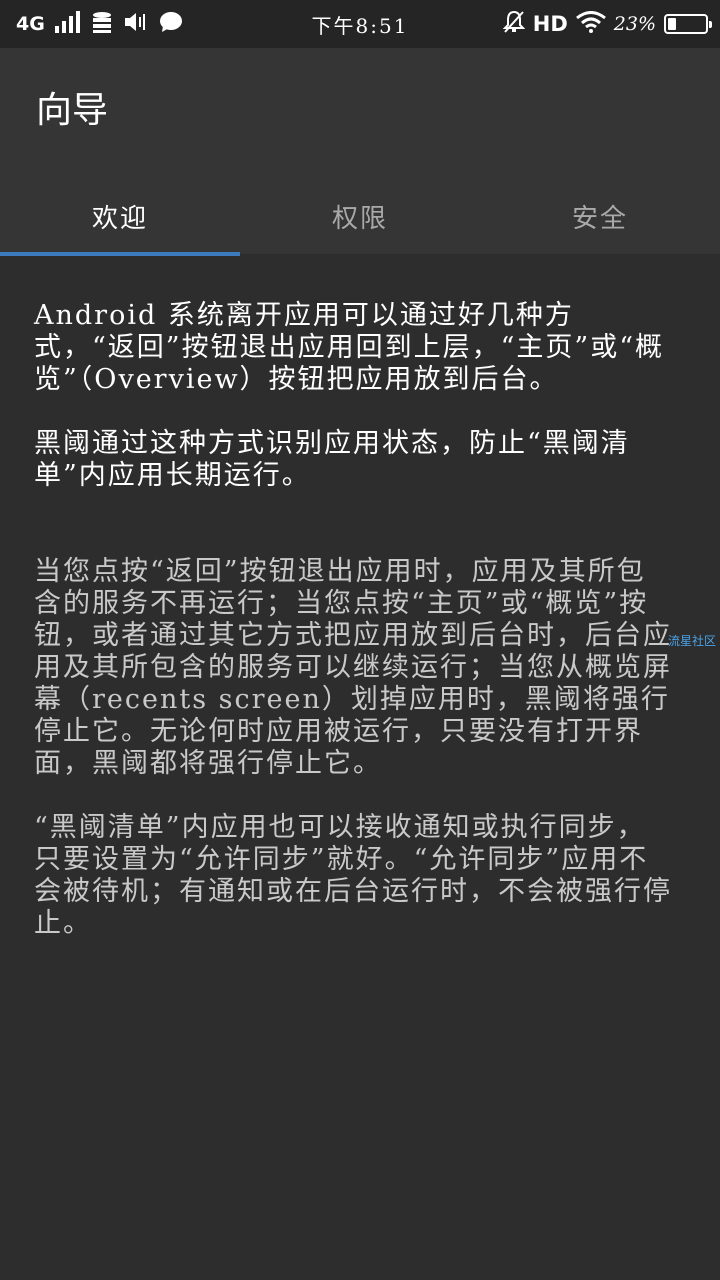 Image resolution: width=720 pixels, height=1280 pixels. I want to click on tab-welcome: 欢迎, so click(120, 216).